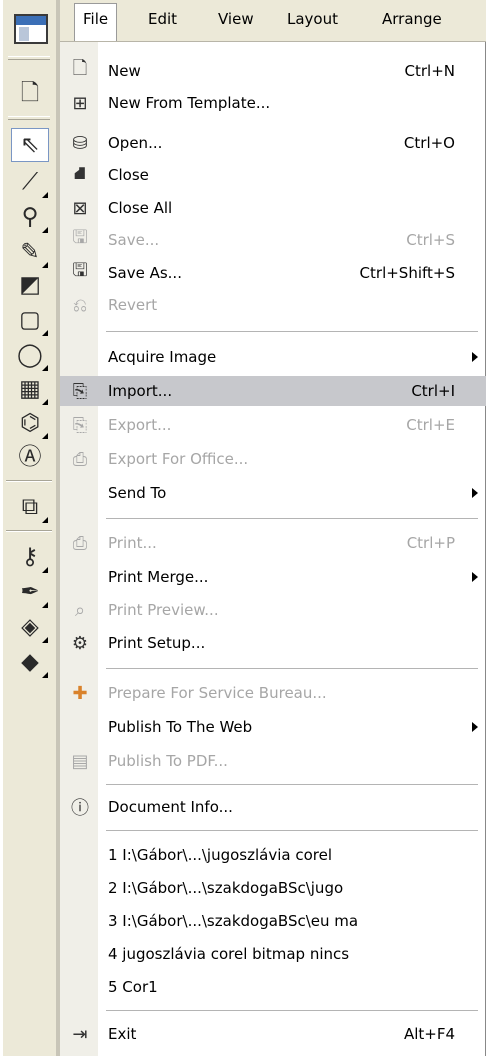  I want to click on basic-shapes-icon: ⌬, so click(30, 423).